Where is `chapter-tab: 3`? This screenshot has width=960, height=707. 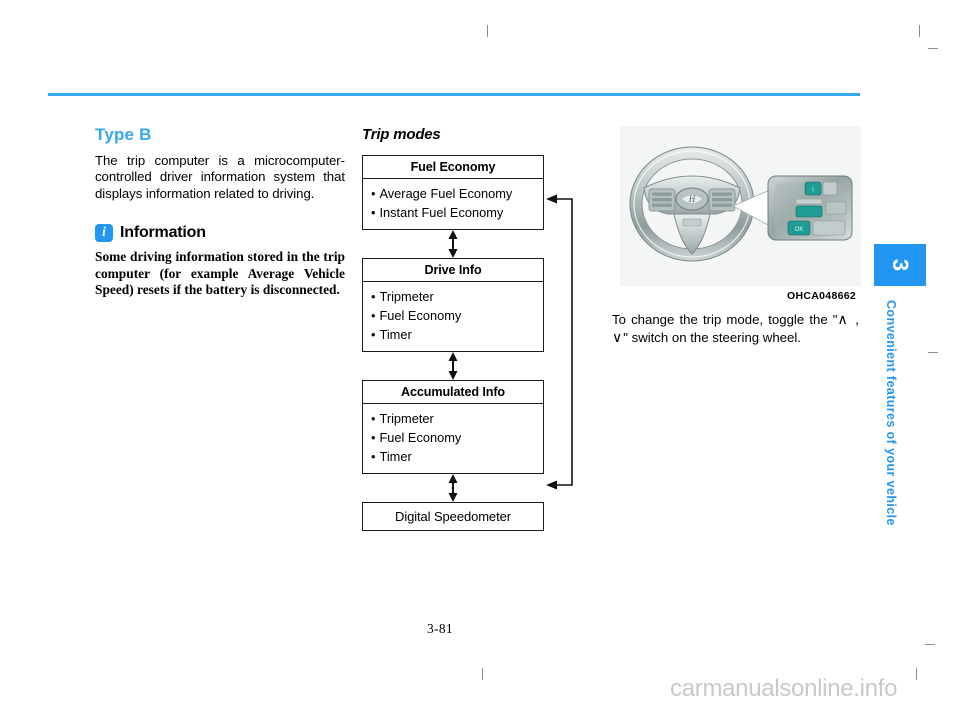 chapter-tab: 3 is located at coordinates (900, 265).